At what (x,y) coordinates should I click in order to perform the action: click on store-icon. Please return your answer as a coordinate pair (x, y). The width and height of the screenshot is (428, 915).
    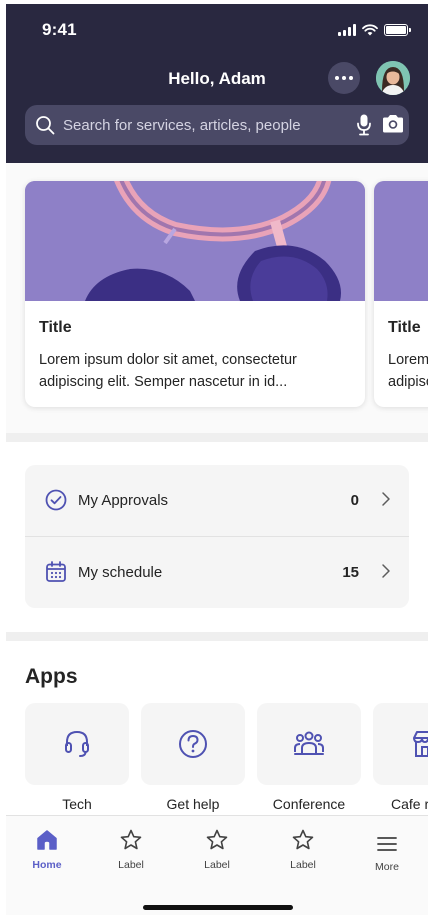
    Looking at the image, I should click on (420, 744).